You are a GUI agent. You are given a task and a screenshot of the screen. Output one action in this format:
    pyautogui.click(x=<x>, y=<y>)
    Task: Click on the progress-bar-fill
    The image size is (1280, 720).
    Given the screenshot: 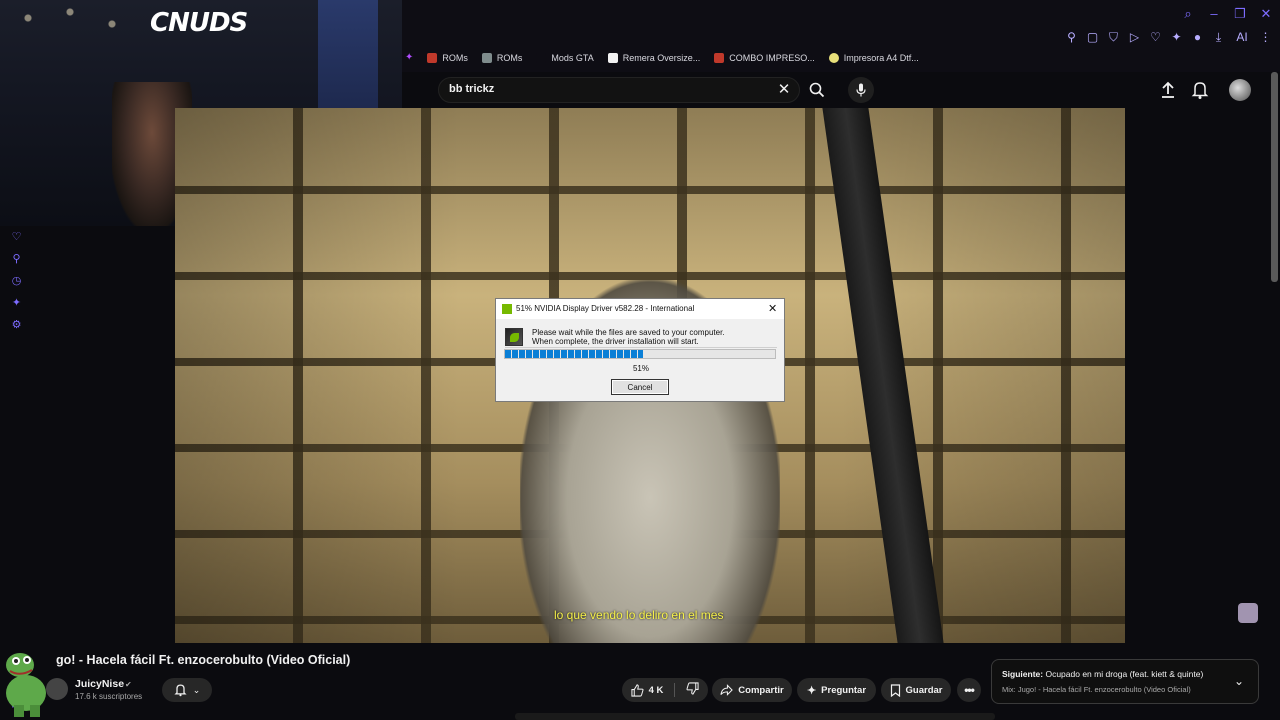 What is the action you would take?
    pyautogui.click(x=574, y=354)
    